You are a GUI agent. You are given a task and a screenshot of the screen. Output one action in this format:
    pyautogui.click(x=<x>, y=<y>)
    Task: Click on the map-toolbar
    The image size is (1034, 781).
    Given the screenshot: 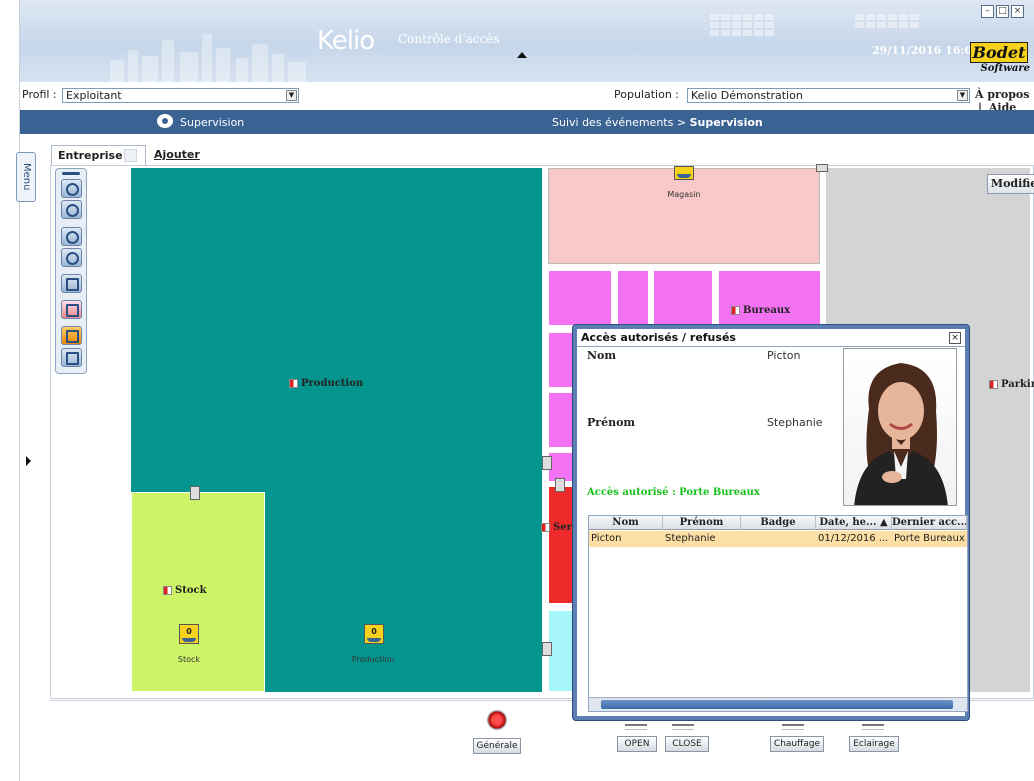 What is the action you would take?
    pyautogui.click(x=71, y=271)
    